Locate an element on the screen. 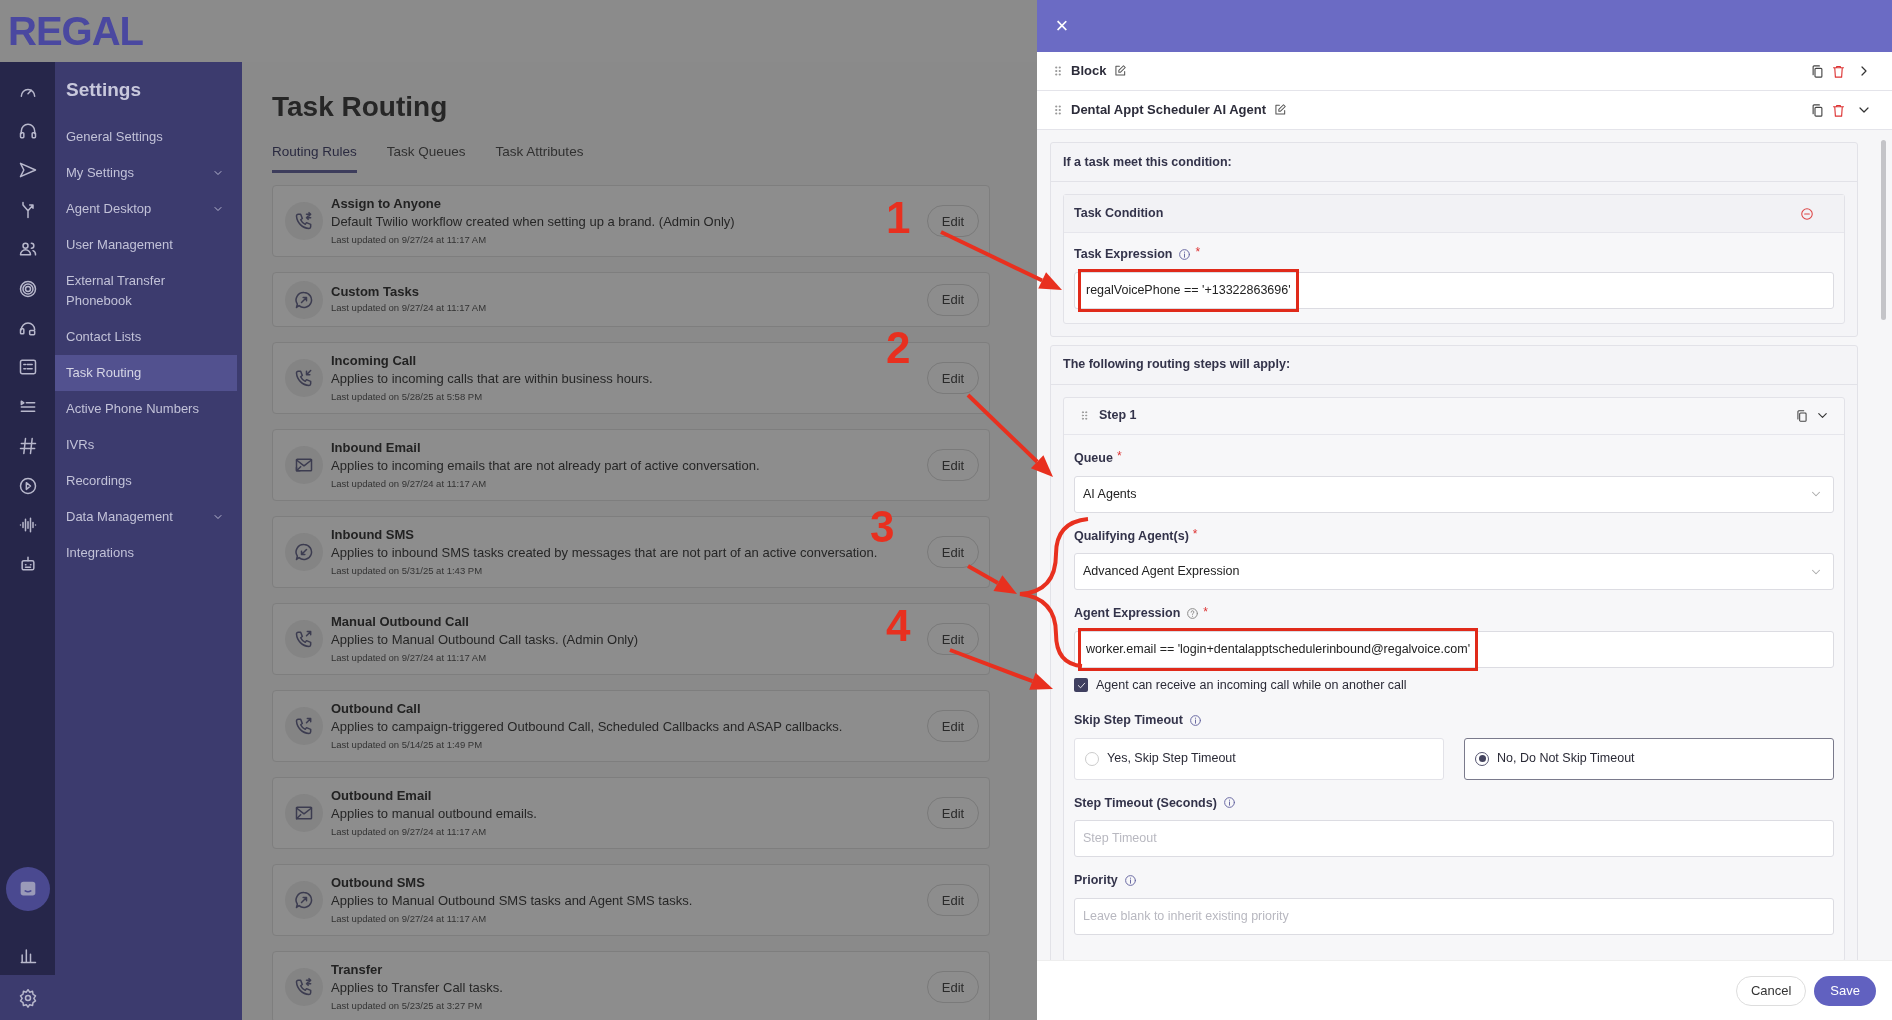 The width and height of the screenshot is (1892, 1020). rule-description: Applies to manual outbound emails. is located at coordinates (434, 813).